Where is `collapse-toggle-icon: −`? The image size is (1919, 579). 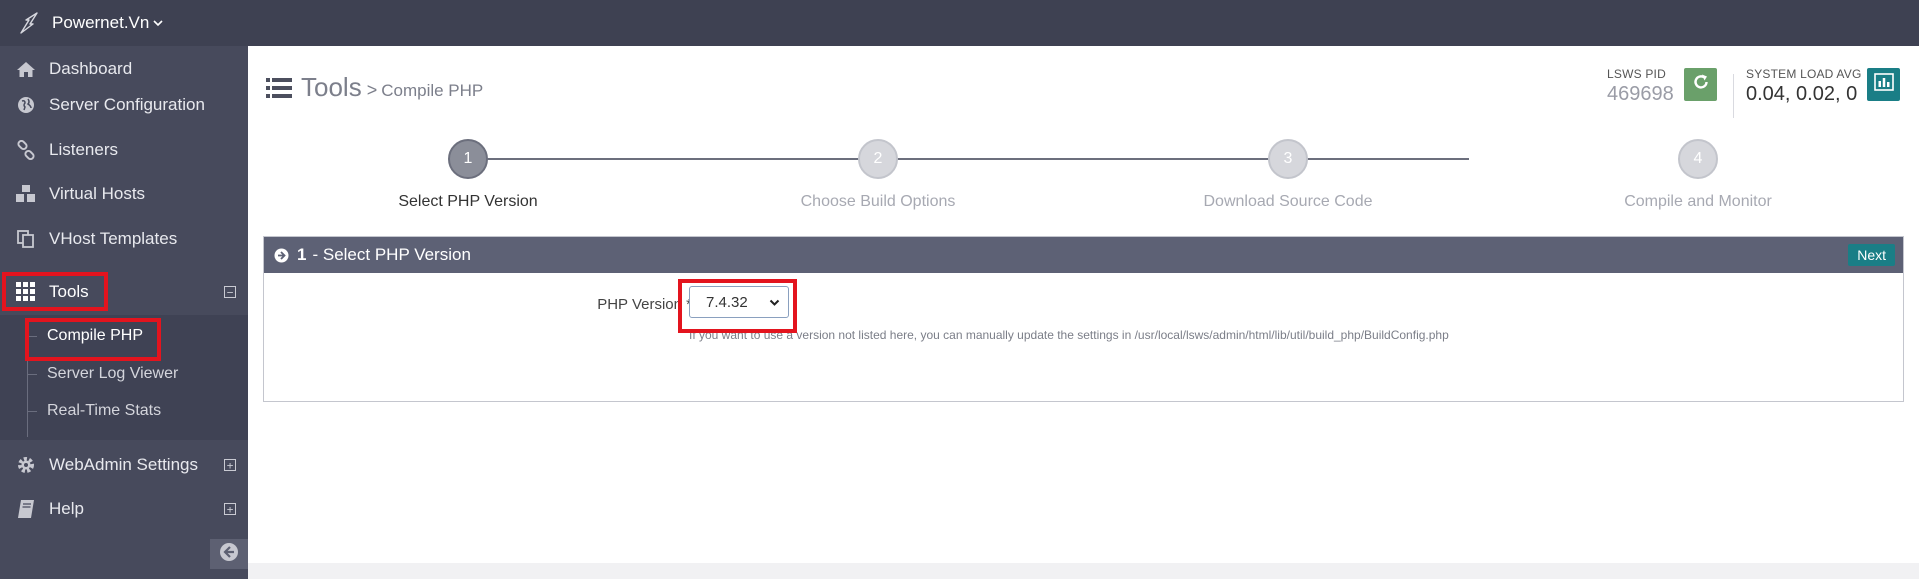
collapse-toggle-icon: − is located at coordinates (230, 292).